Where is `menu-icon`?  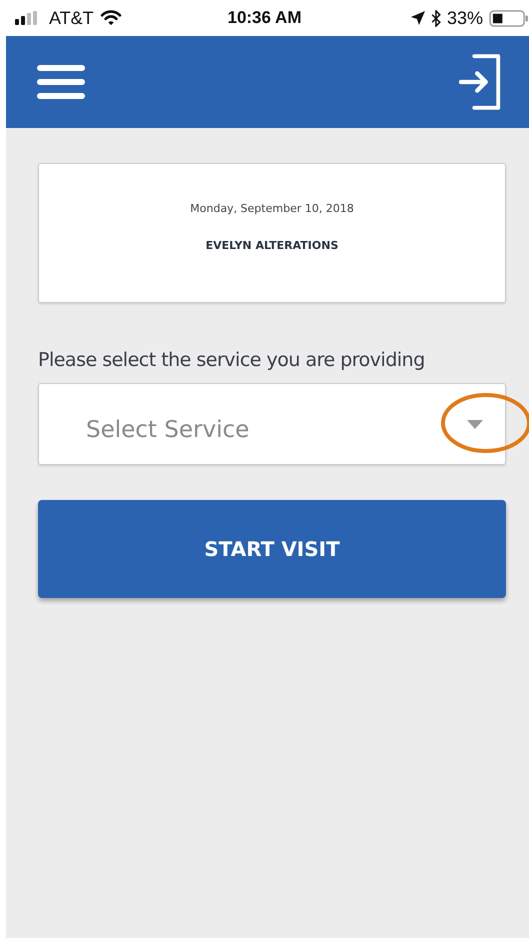
menu-icon is located at coordinates (61, 82).